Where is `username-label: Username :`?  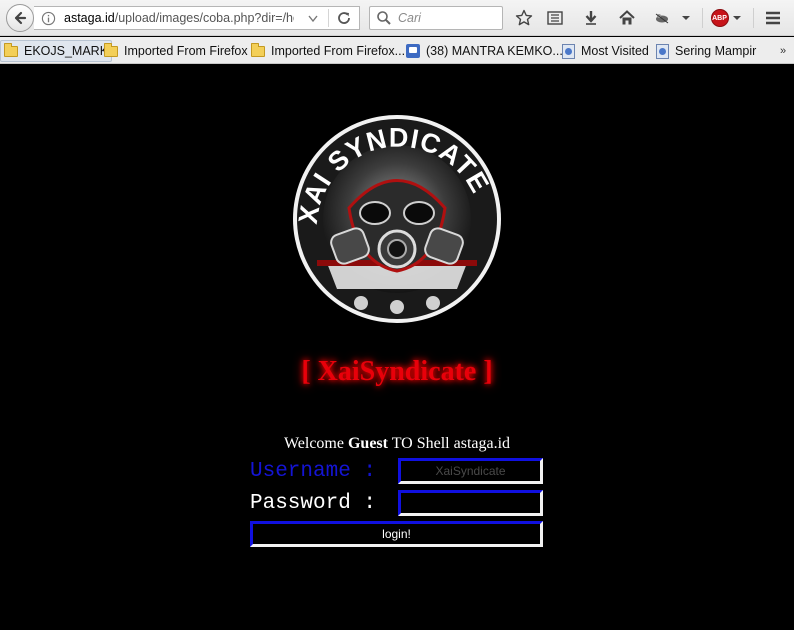 username-label: Username : is located at coordinates (313, 471).